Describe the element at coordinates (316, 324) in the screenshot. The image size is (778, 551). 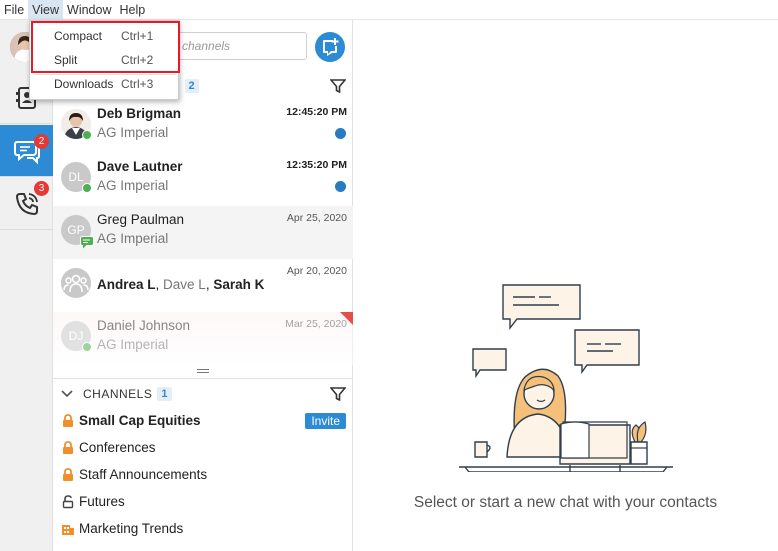
I see `conversation-time: Mar 25, 2020` at that location.